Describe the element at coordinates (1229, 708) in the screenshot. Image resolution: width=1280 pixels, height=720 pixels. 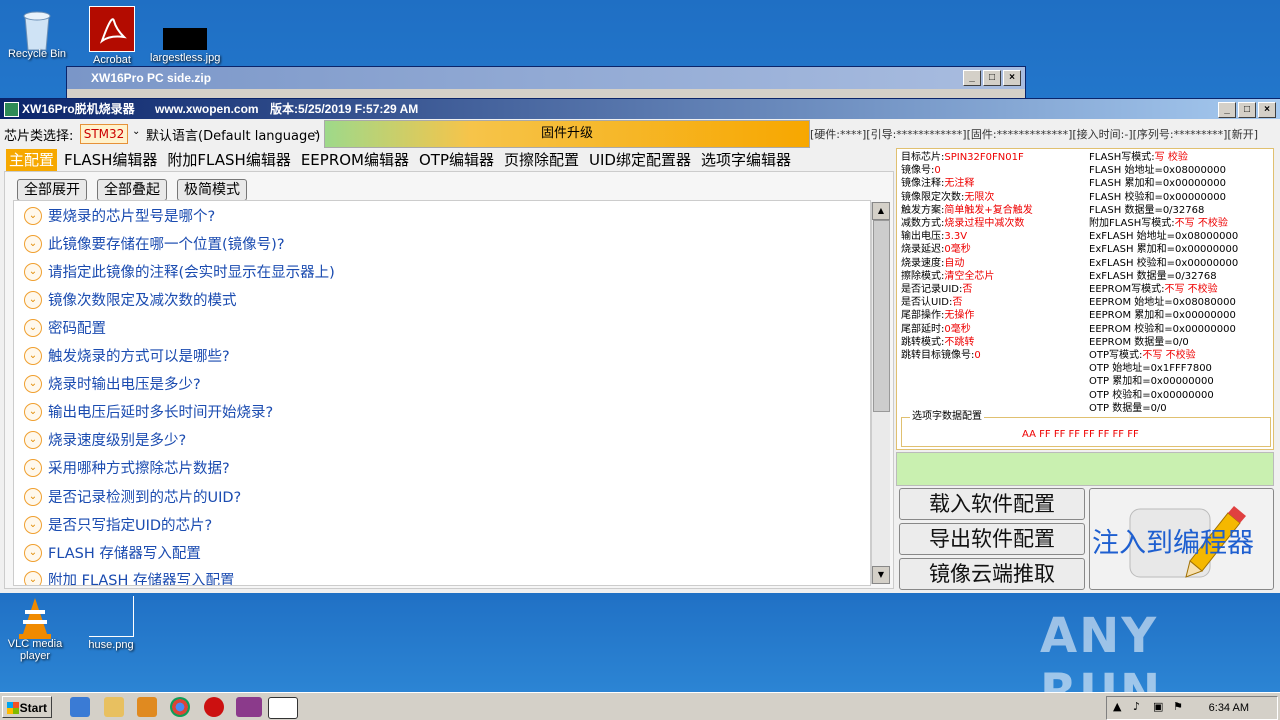
I see `clock: 6:34 AM` at that location.